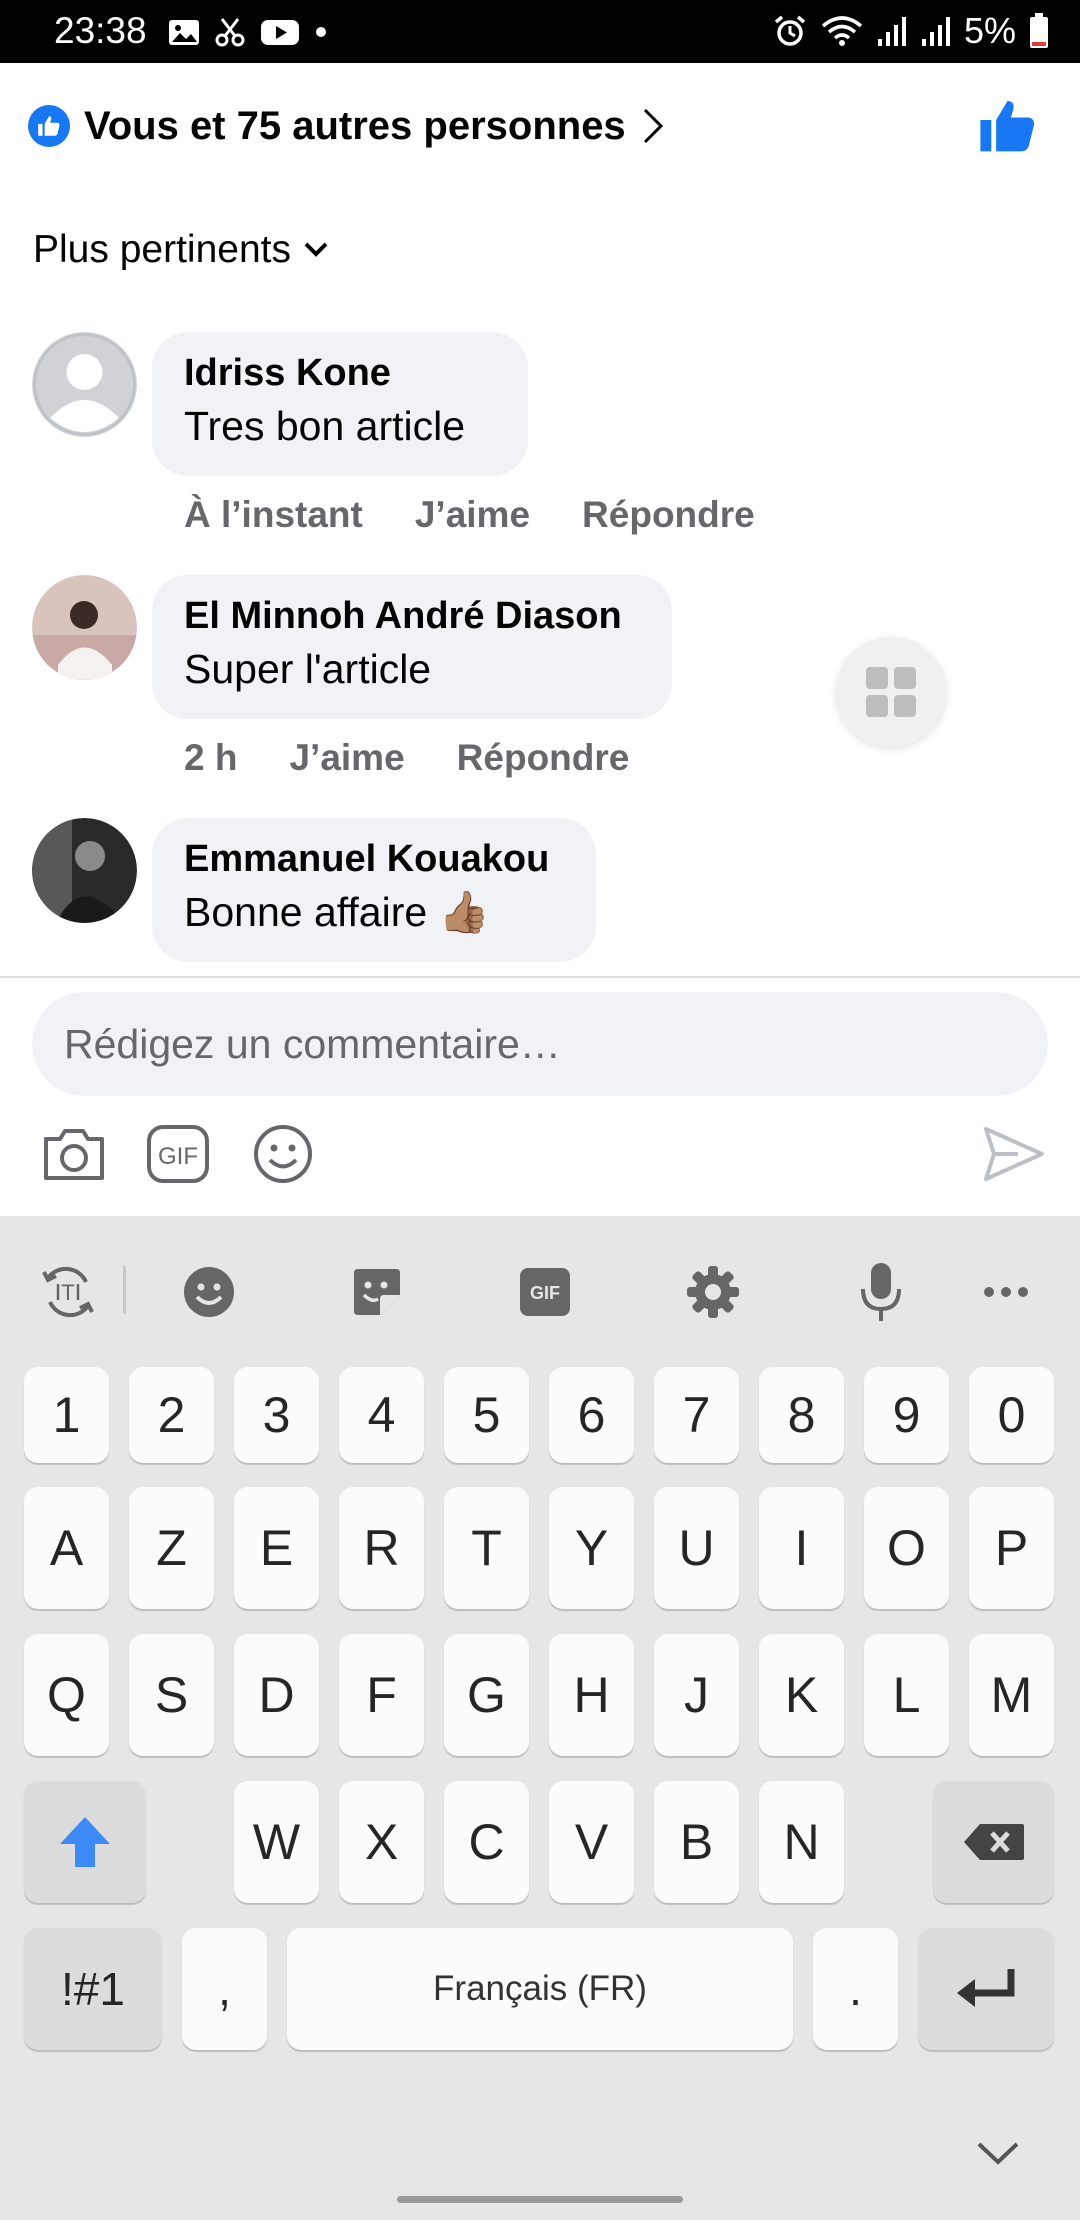  I want to click on key-4: 4, so click(381, 1415).